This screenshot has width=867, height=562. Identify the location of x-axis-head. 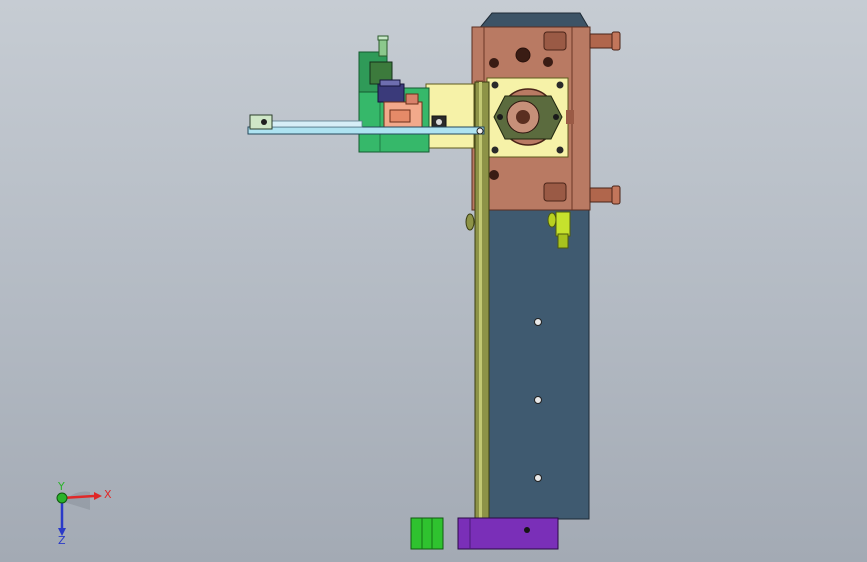
(98, 496).